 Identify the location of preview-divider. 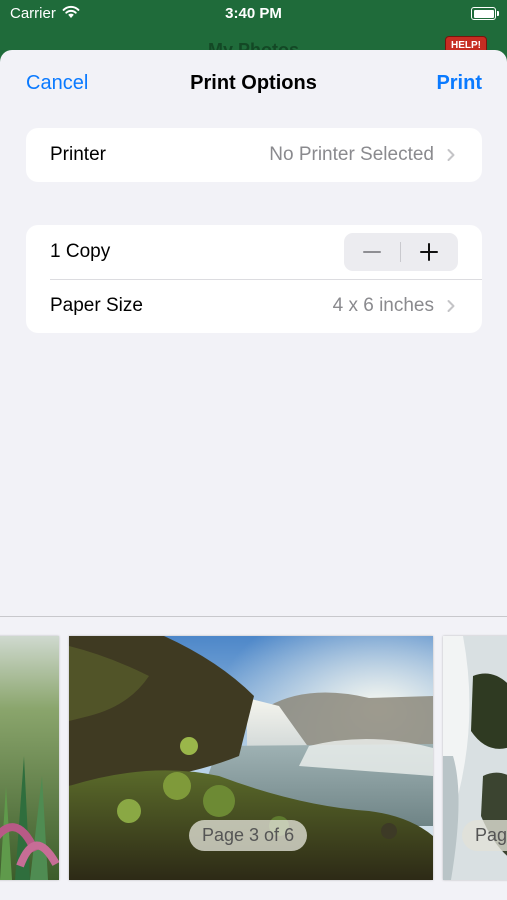
(253, 616).